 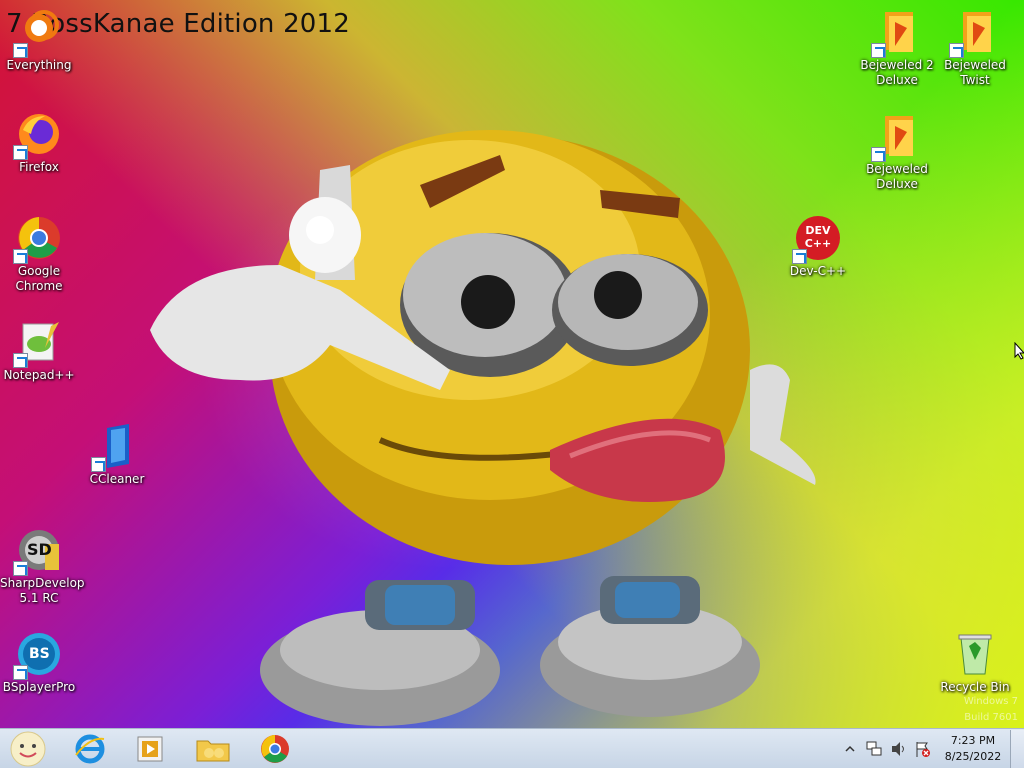 I want to click on sharpdevelop-badge: SD, so click(x=39, y=549).